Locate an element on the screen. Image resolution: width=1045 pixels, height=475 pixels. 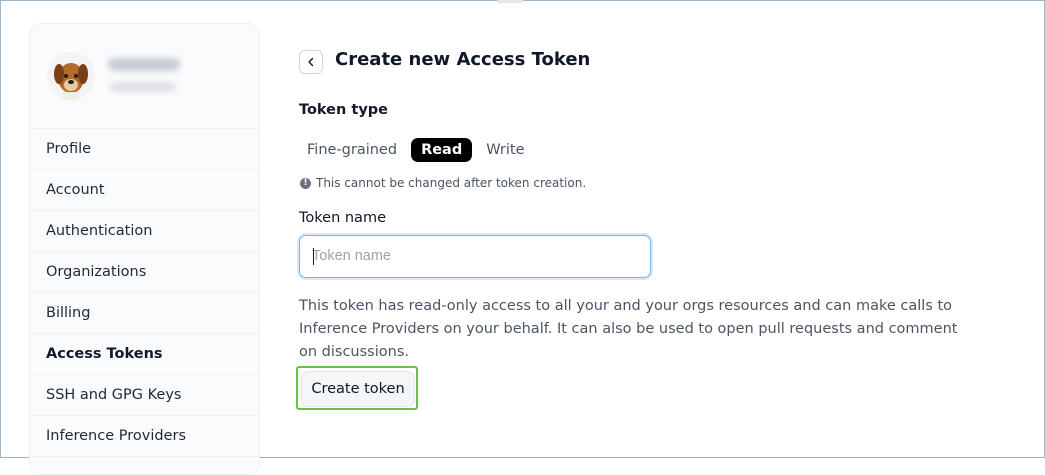
sidebar-item-label: Inference Providers is located at coordinates (116, 436).